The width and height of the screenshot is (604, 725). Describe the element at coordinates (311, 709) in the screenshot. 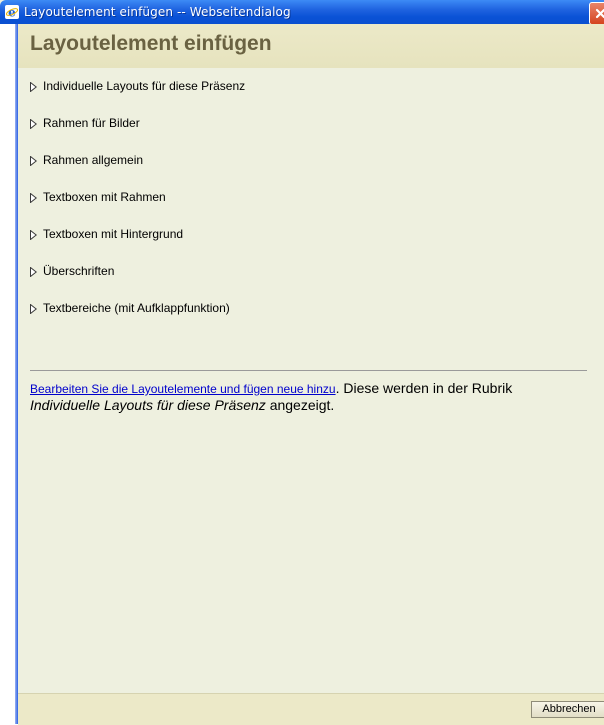

I see `dialog-footer: Abbrechen` at that location.